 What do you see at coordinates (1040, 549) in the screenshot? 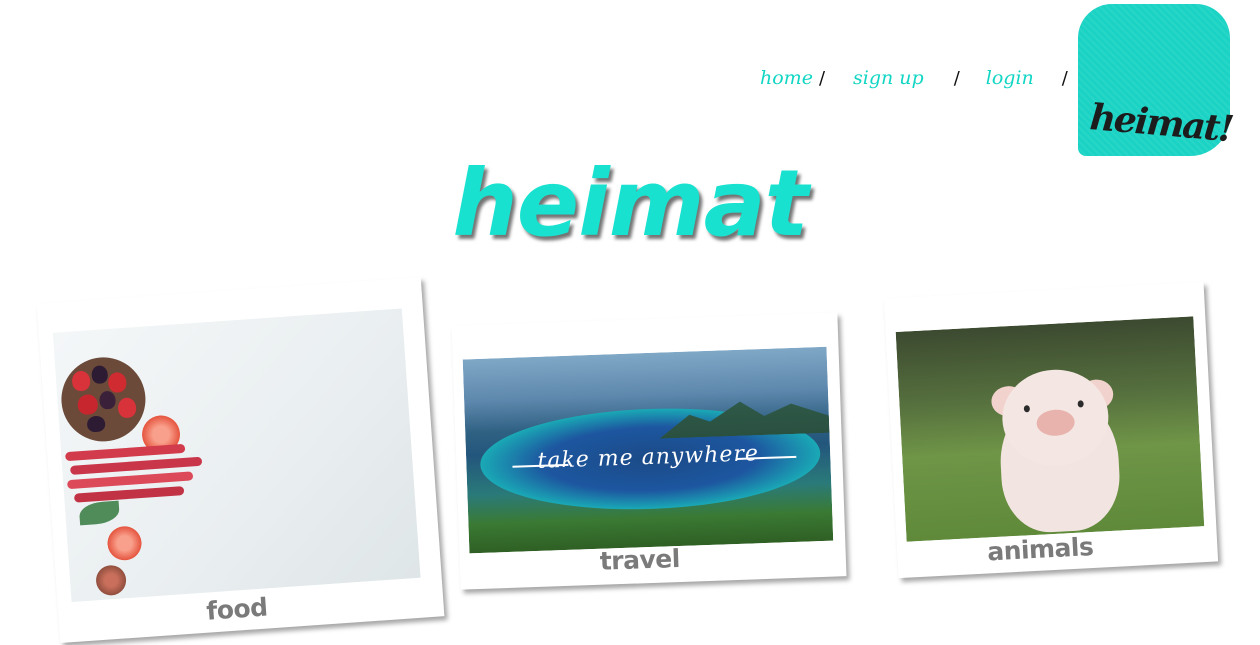
I see `card-caption: animals` at bounding box center [1040, 549].